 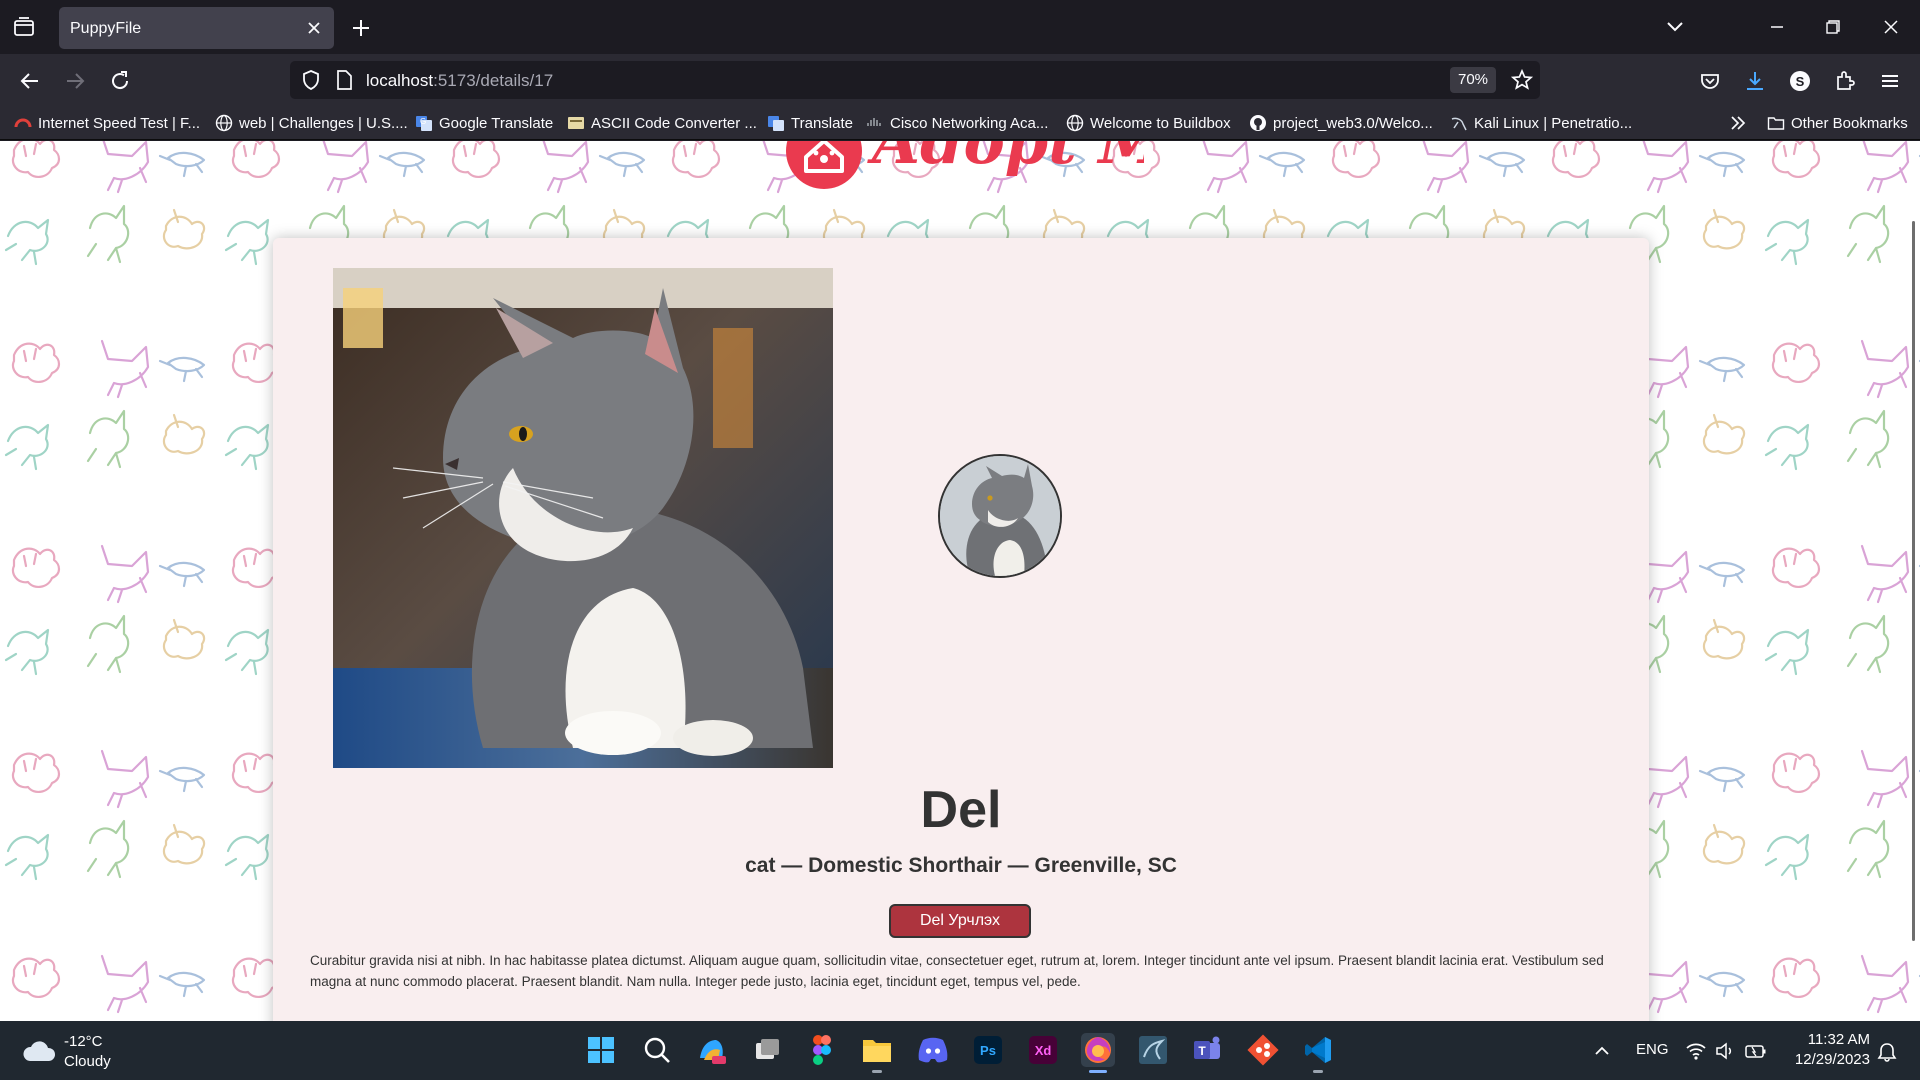 I want to click on minimize-icon, so click(x=1777, y=27).